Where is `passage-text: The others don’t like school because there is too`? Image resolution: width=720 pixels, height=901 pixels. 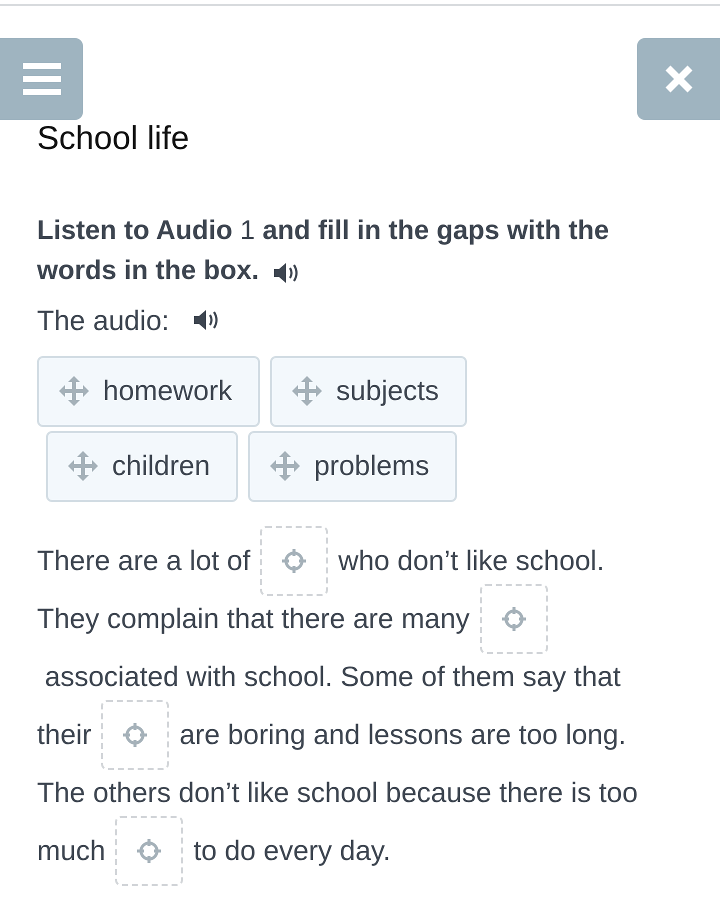 passage-text: The others don’t like school because there is too is located at coordinates (337, 793).